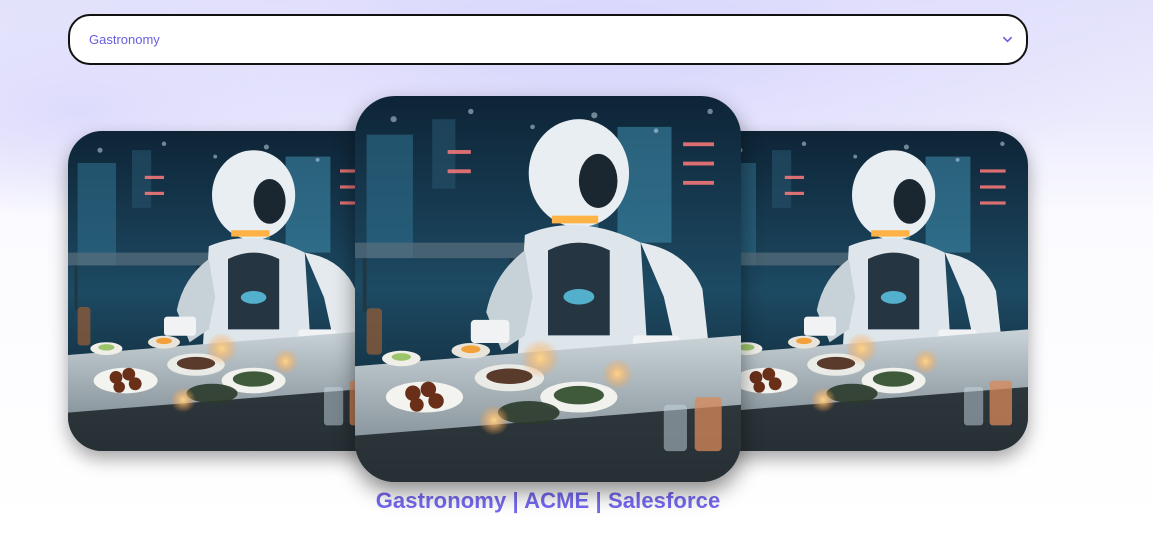 This screenshot has height=533, width=1153. Describe the element at coordinates (548, 39) in the screenshot. I see `category-dropdown: Gastronomy` at that location.